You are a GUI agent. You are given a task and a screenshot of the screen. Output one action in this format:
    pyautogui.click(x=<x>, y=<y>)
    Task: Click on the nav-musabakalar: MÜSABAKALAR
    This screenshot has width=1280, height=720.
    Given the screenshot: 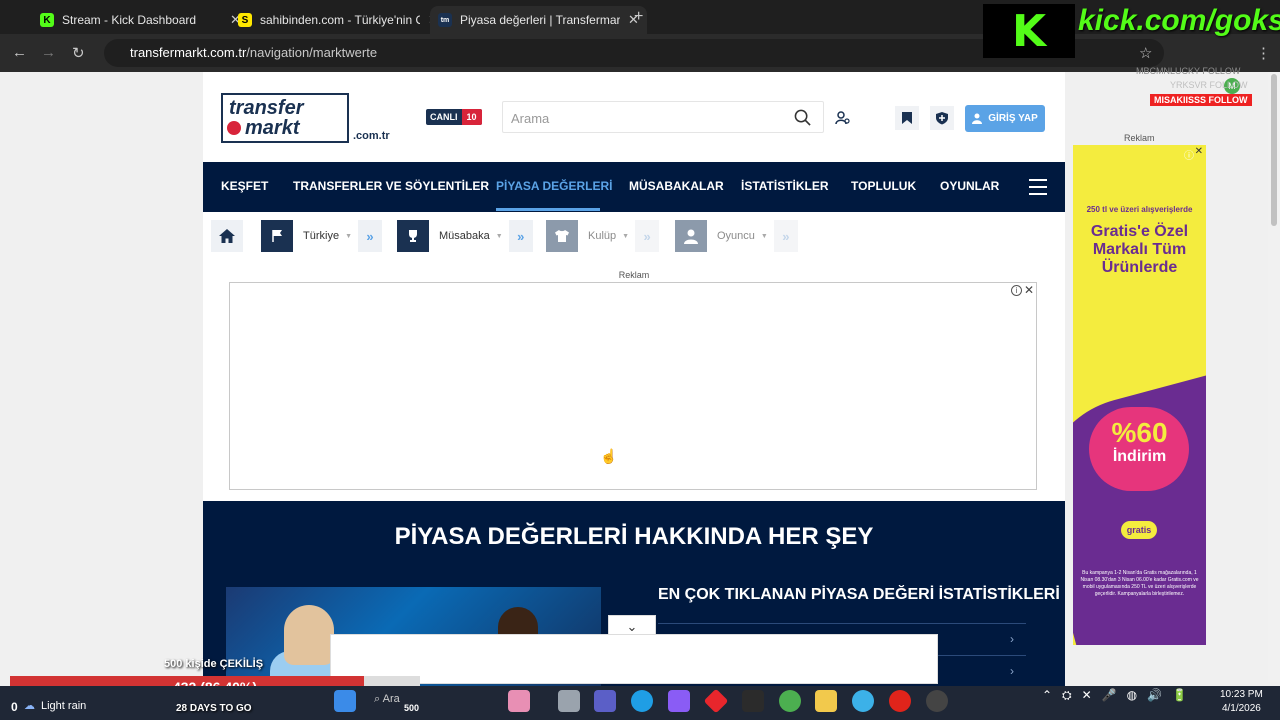 What is the action you would take?
    pyautogui.click(x=676, y=186)
    